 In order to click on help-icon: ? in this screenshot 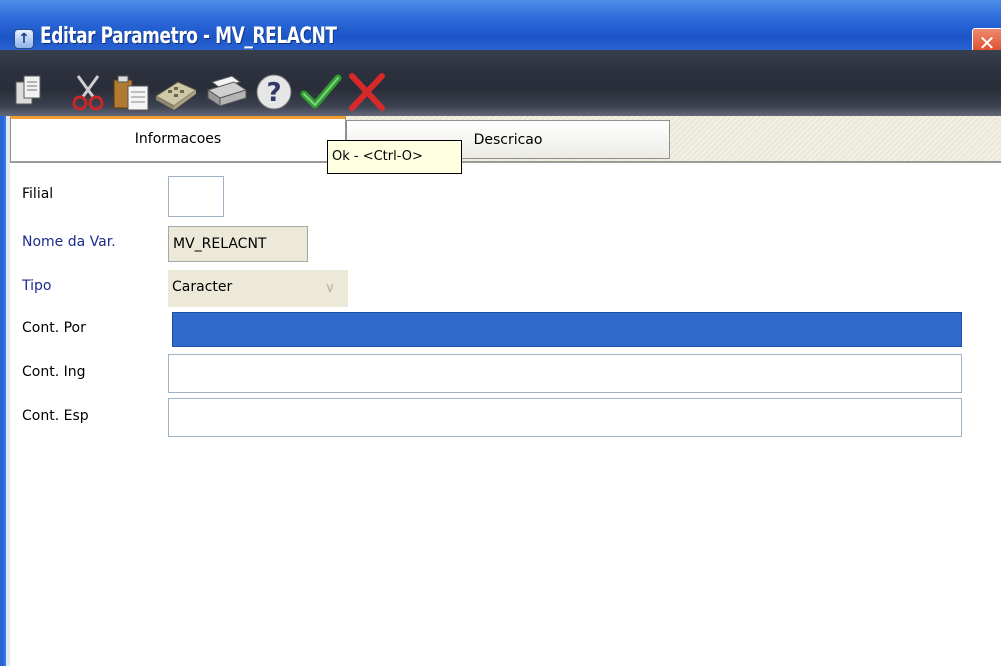, I will do `click(274, 92)`.